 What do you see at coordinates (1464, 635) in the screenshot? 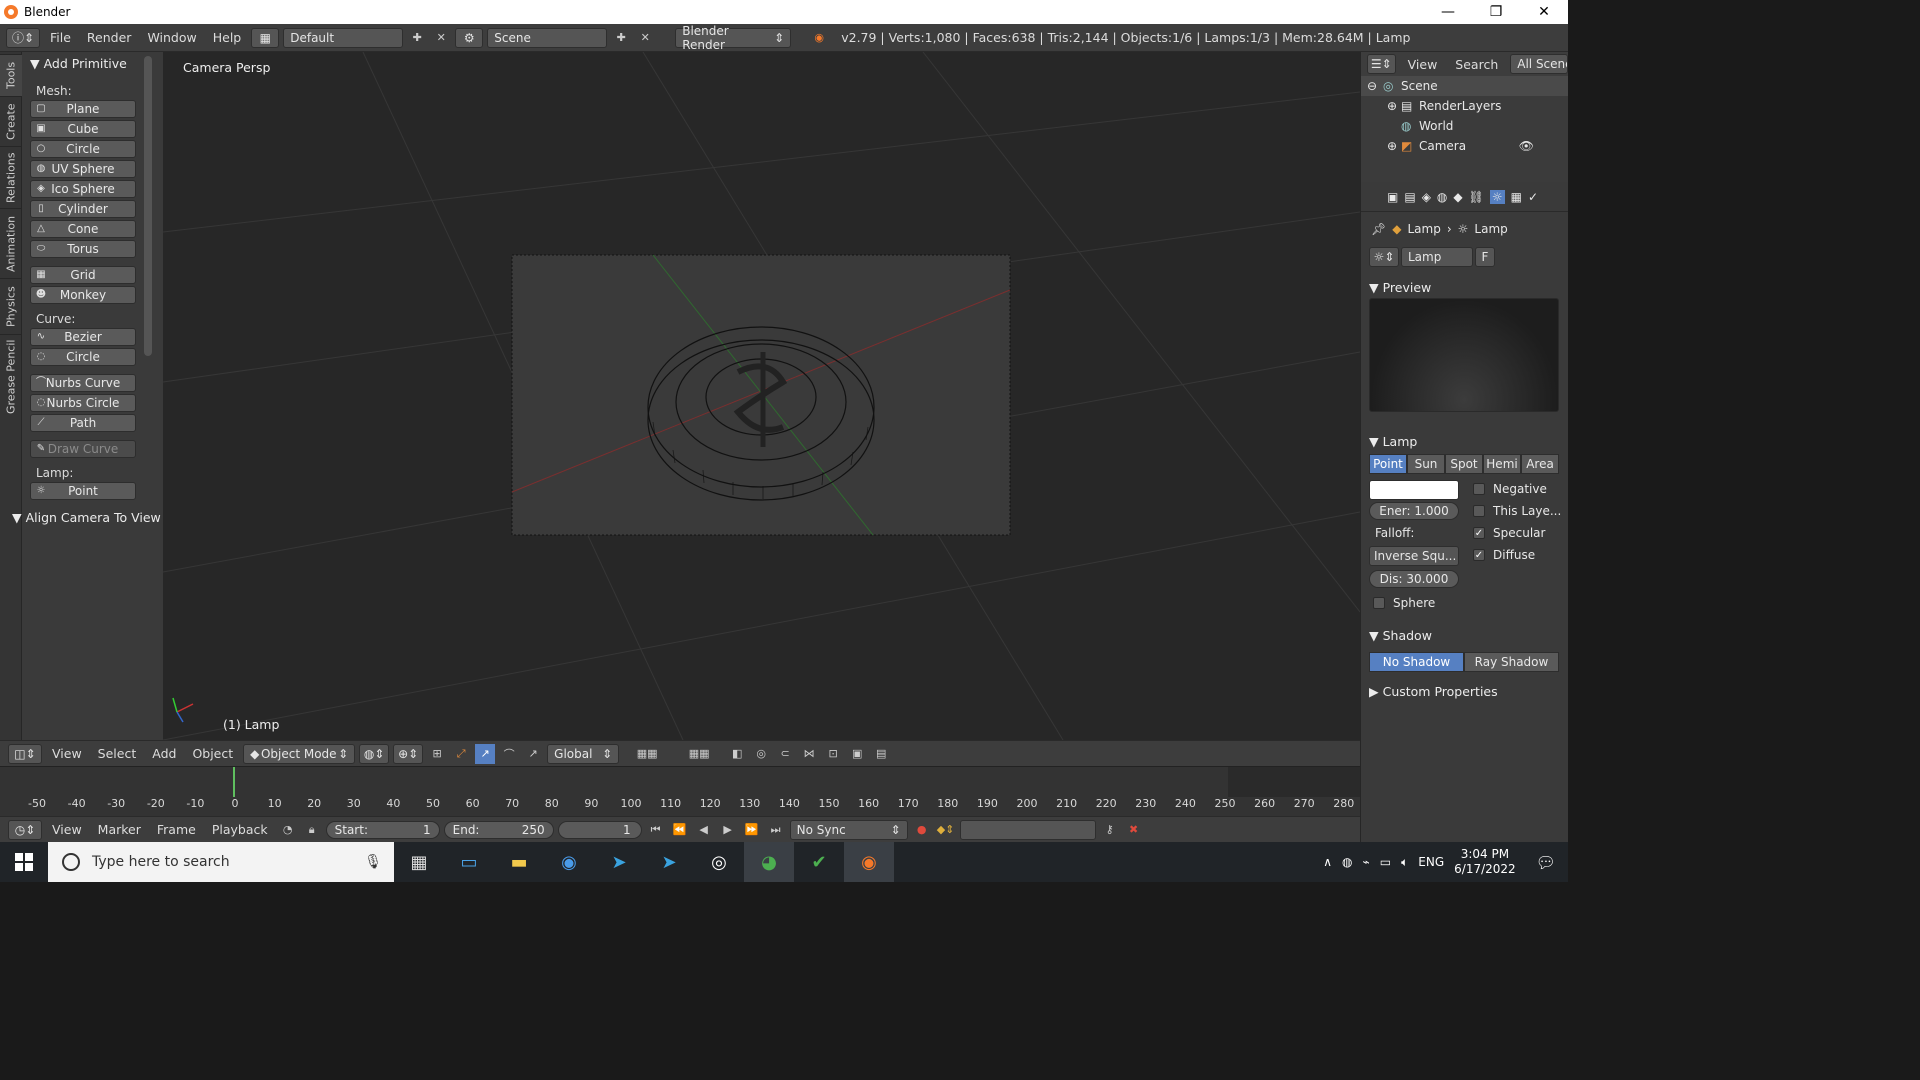
I see `shadow-panel-header: ▼ Shadow` at bounding box center [1464, 635].